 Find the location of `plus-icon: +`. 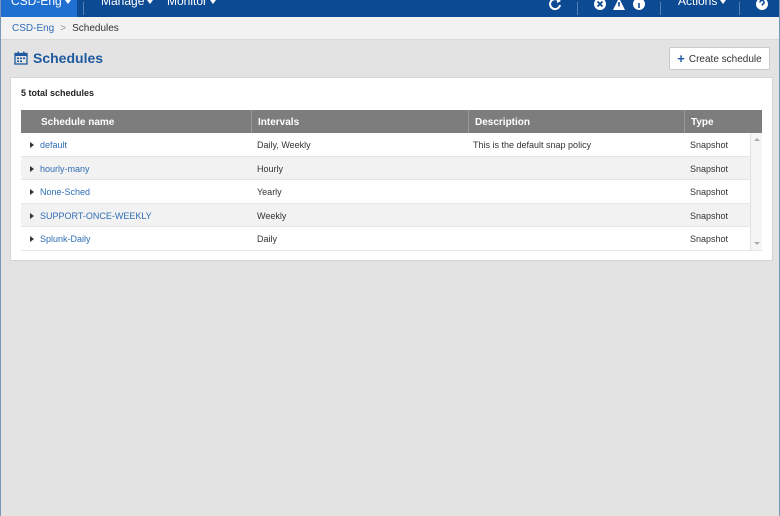

plus-icon: + is located at coordinates (681, 58).